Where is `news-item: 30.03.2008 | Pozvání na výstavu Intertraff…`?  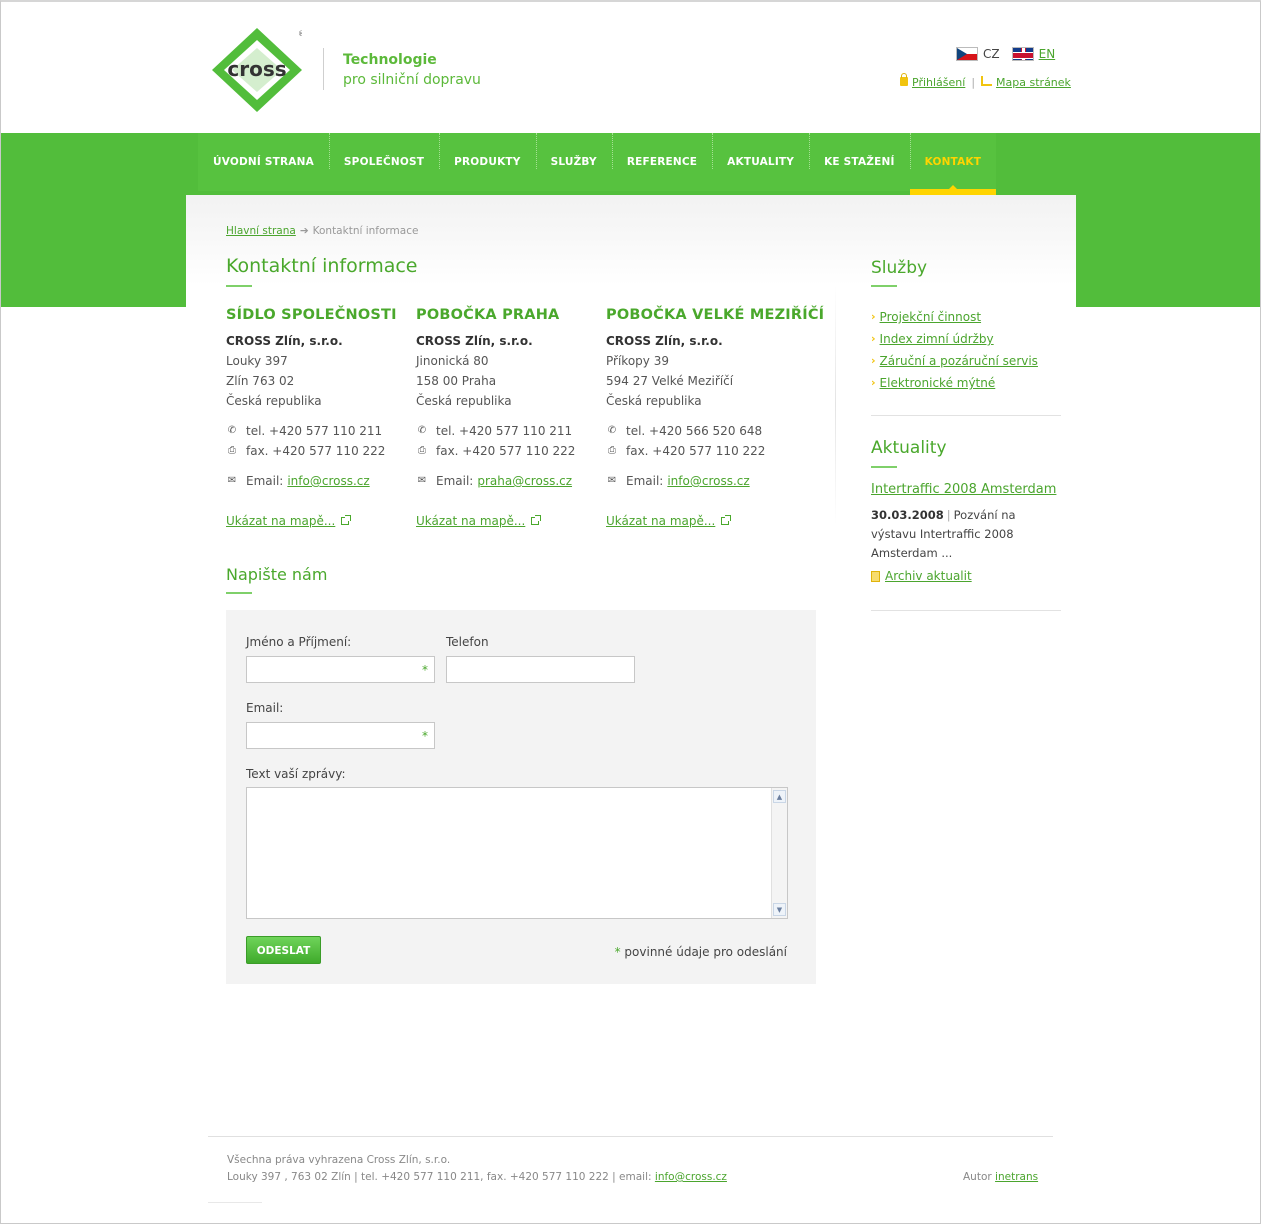
news-item: 30.03.2008 | Pozvání na výstavu Intertraff… is located at coordinates (966, 534).